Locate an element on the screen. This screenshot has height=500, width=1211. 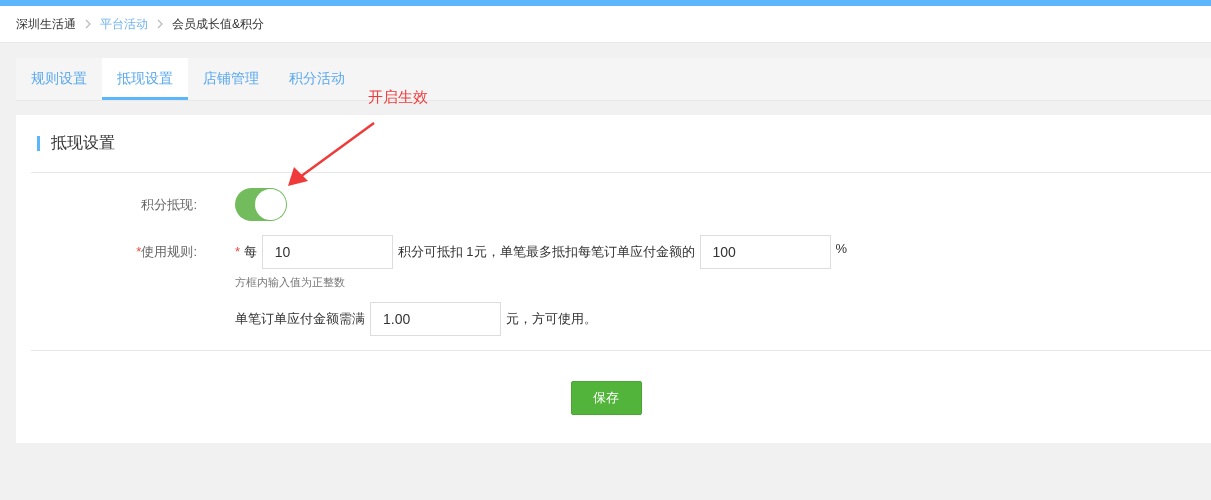
percent-sign: % is located at coordinates (841, 248).